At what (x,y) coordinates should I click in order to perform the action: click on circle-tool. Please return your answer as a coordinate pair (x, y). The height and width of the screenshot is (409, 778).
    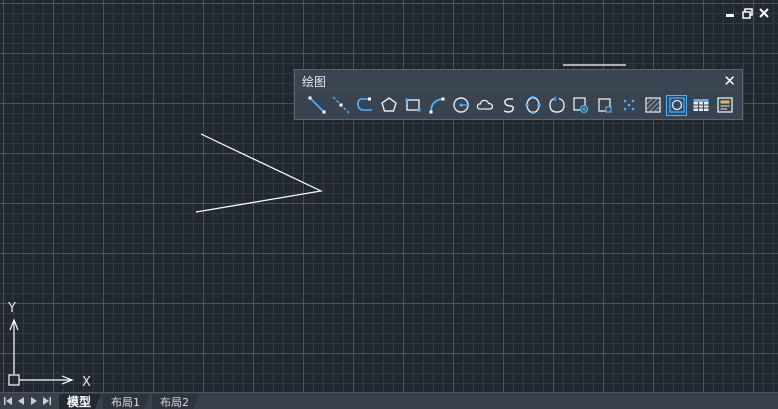
    Looking at the image, I should click on (460, 105).